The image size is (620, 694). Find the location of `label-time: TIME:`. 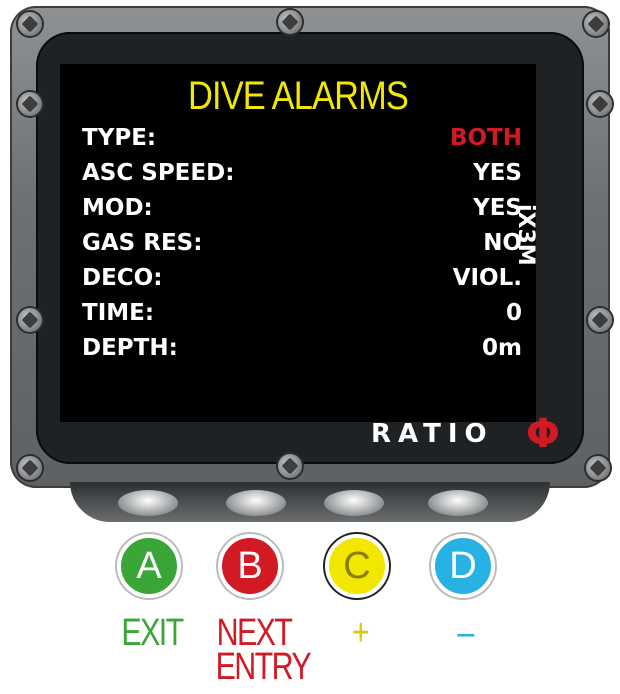

label-time: TIME: is located at coordinates (118, 313).